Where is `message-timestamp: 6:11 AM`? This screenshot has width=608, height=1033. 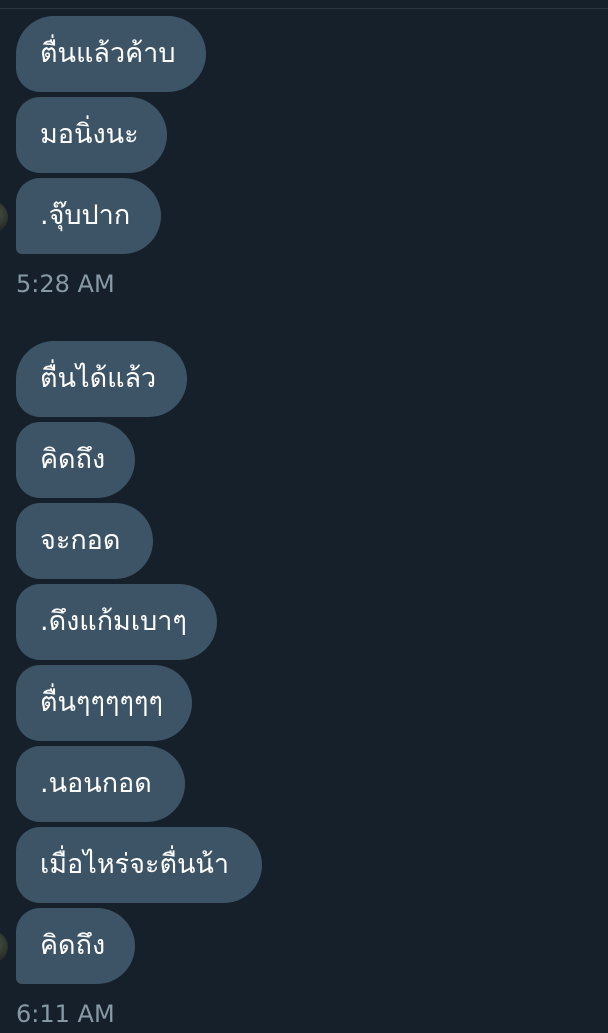
message-timestamp: 6:11 AM is located at coordinates (65, 1014).